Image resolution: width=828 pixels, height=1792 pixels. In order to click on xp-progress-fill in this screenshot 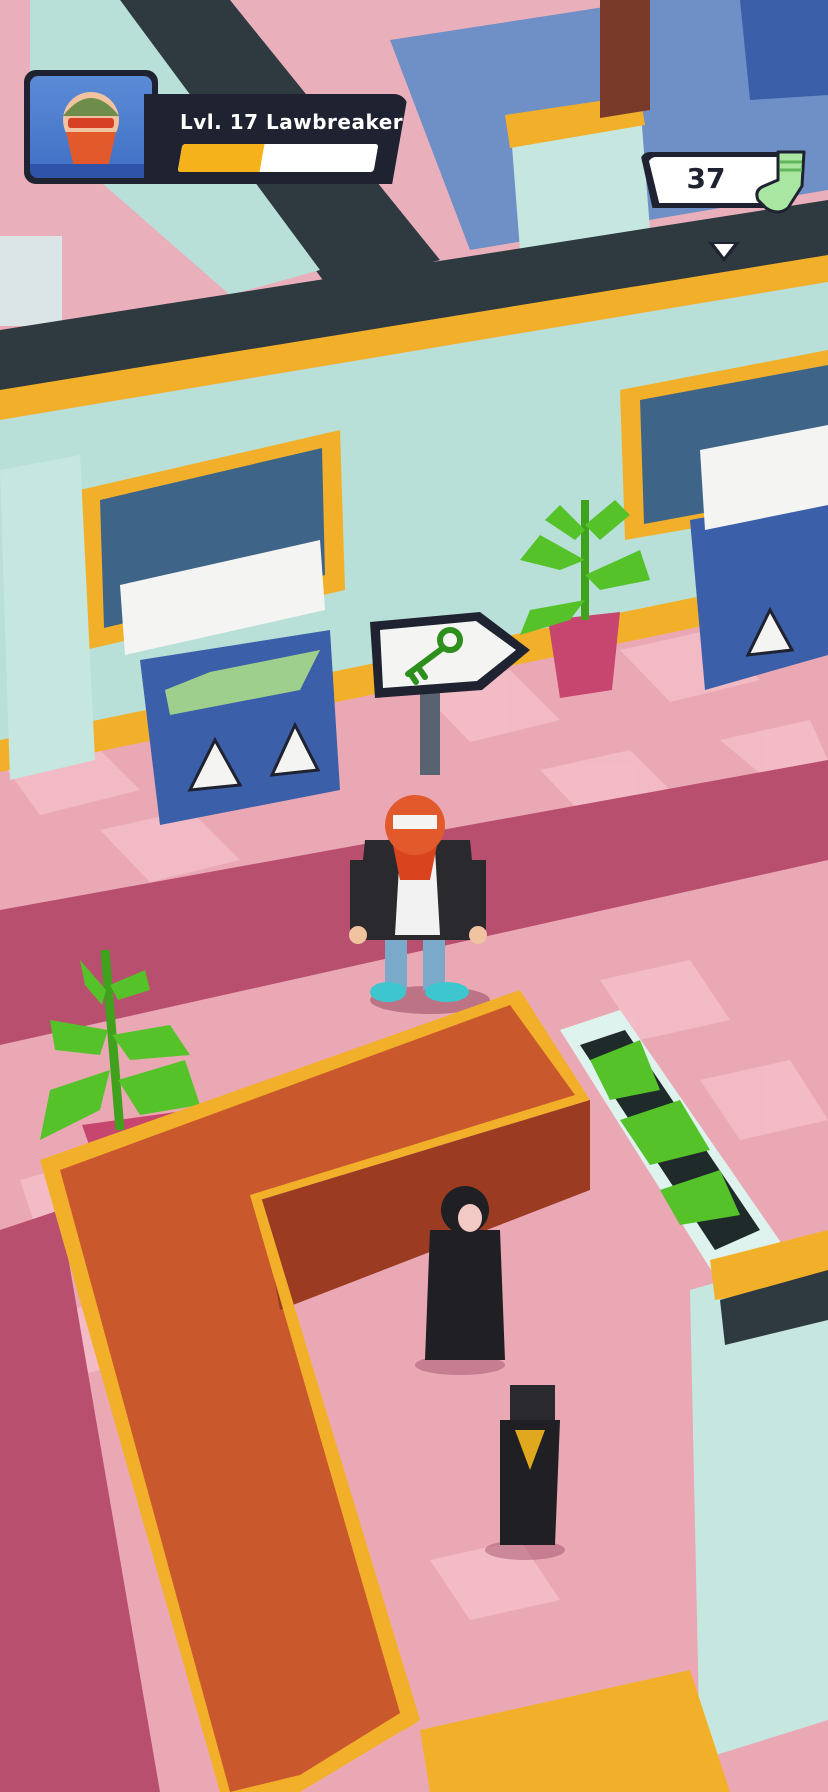, I will do `click(221, 158)`.